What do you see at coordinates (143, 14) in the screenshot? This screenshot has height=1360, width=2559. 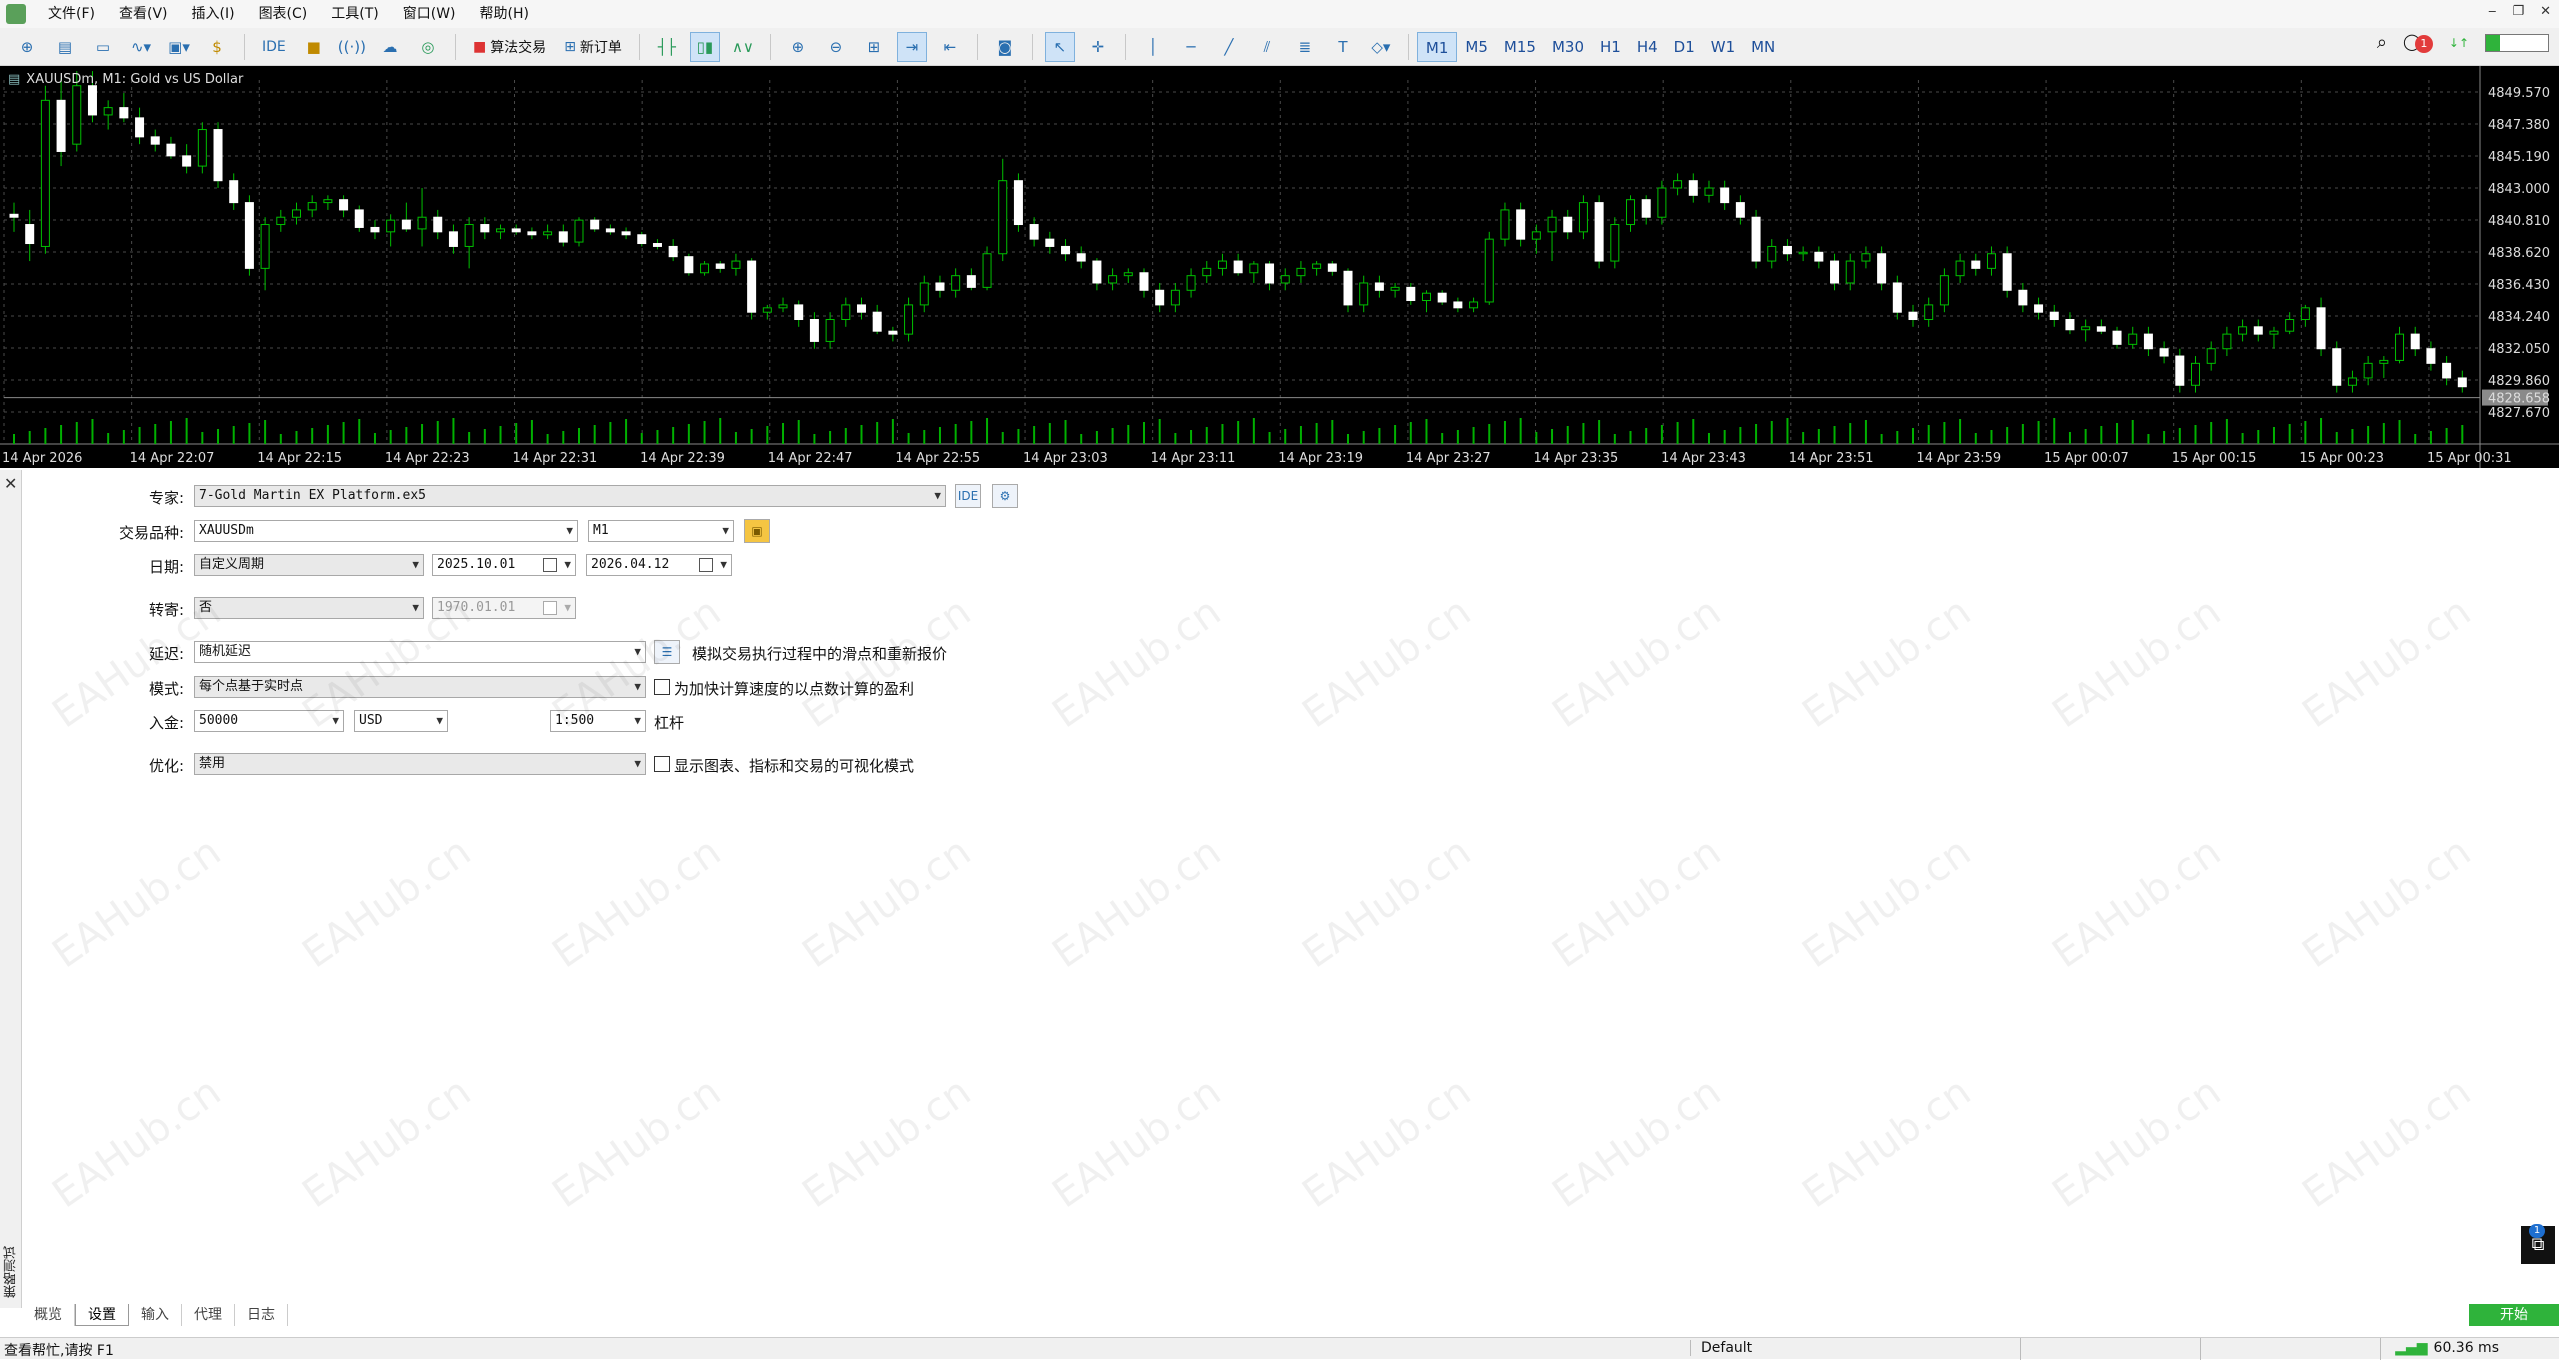 I see `menu-view: 查看(V)` at bounding box center [143, 14].